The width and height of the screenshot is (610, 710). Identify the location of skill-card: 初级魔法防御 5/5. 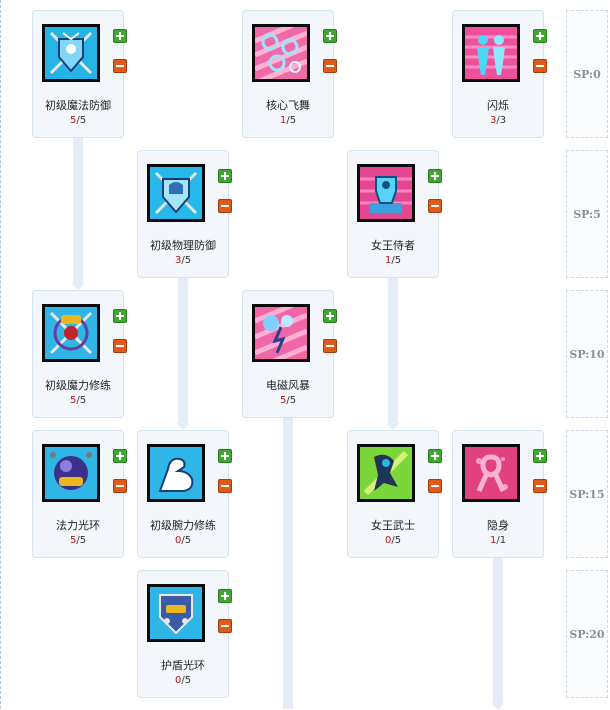
(79, 74).